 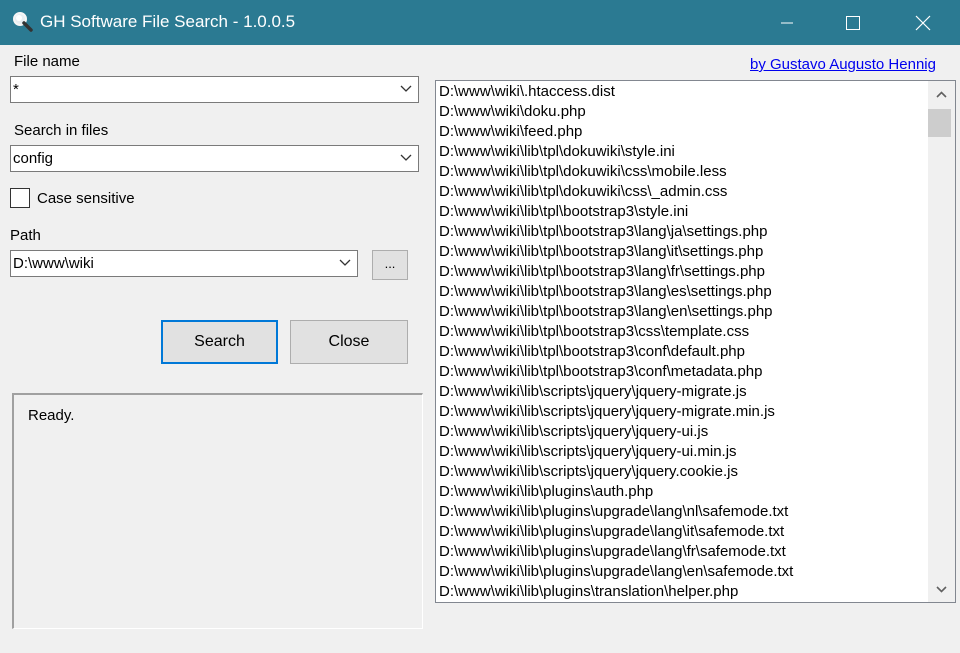 What do you see at coordinates (168, 21) in the screenshot?
I see `window-title: GH Software File Search - 1.0.0.5` at bounding box center [168, 21].